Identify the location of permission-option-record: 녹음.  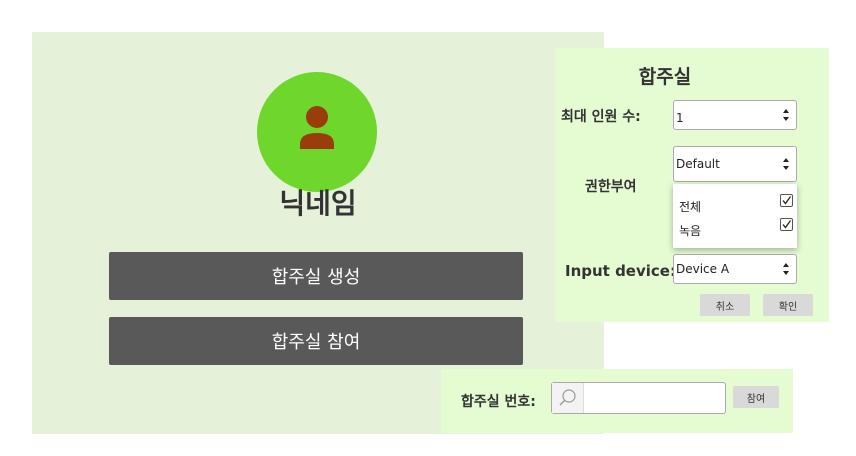
(690, 230).